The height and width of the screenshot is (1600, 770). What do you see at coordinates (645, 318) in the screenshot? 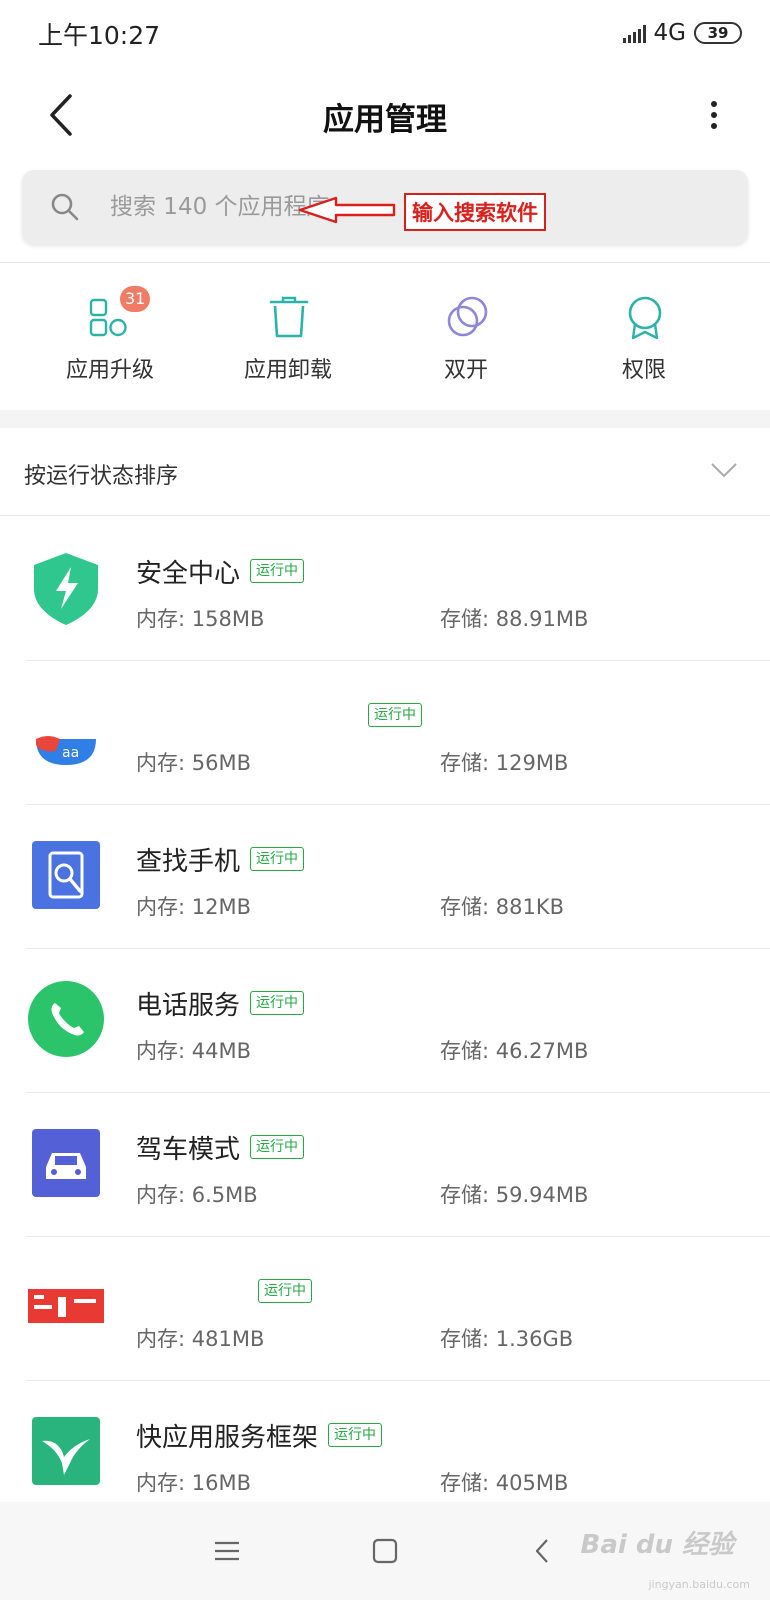
I see `award-ribbon-icon` at bounding box center [645, 318].